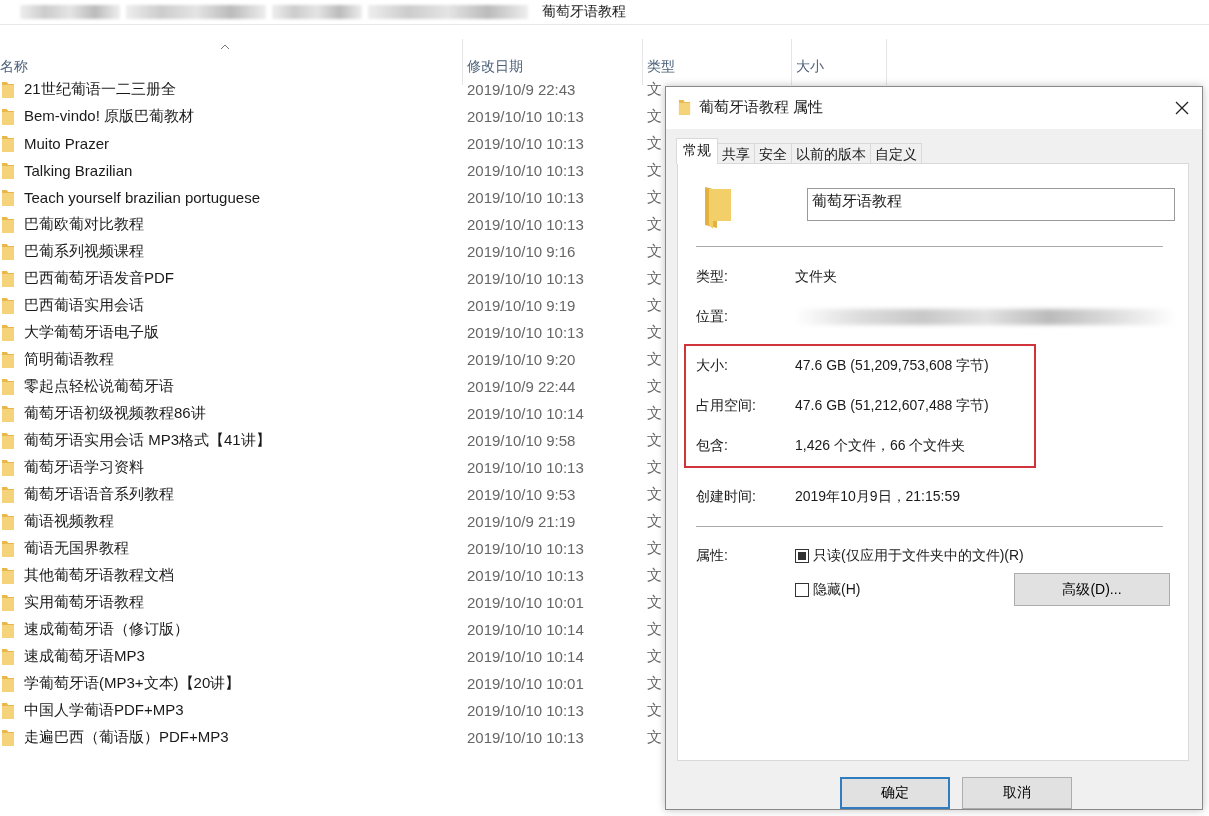  Describe the element at coordinates (99, 494) in the screenshot. I see `file-name: 葡萄牙语语音系列教程` at that location.